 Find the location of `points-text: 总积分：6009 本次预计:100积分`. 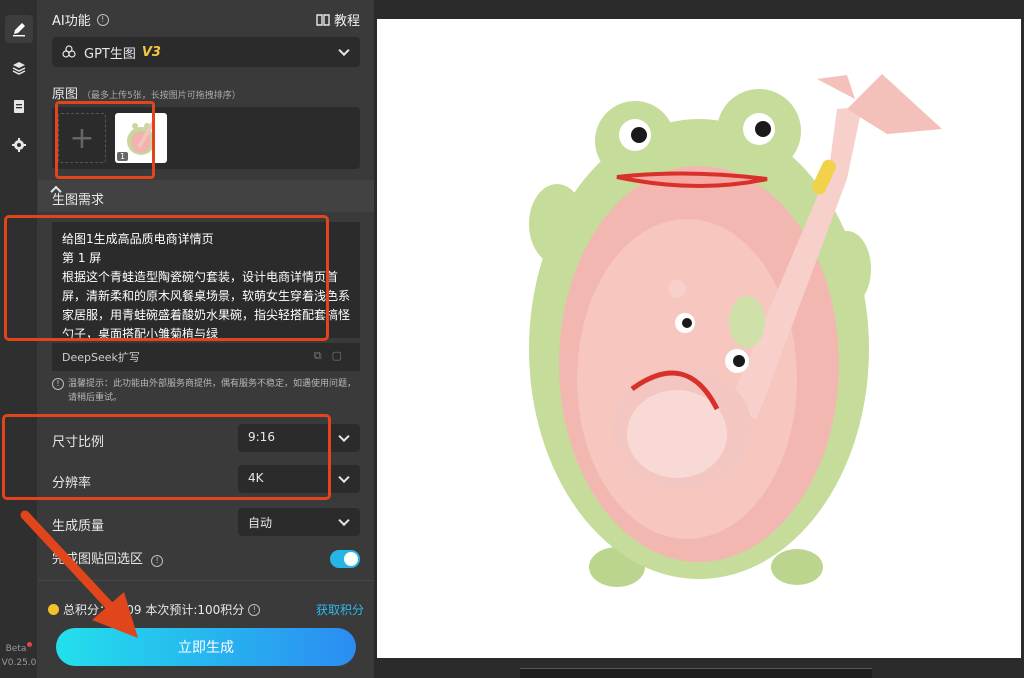

points-text: 总积分：6009 本次预计:100积分 is located at coordinates (154, 610).